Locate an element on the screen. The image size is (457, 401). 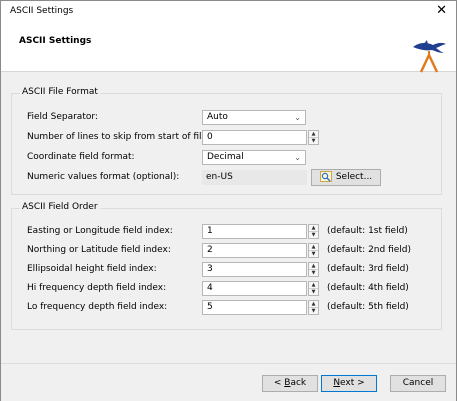
select-locale-icon is located at coordinates (325, 176).